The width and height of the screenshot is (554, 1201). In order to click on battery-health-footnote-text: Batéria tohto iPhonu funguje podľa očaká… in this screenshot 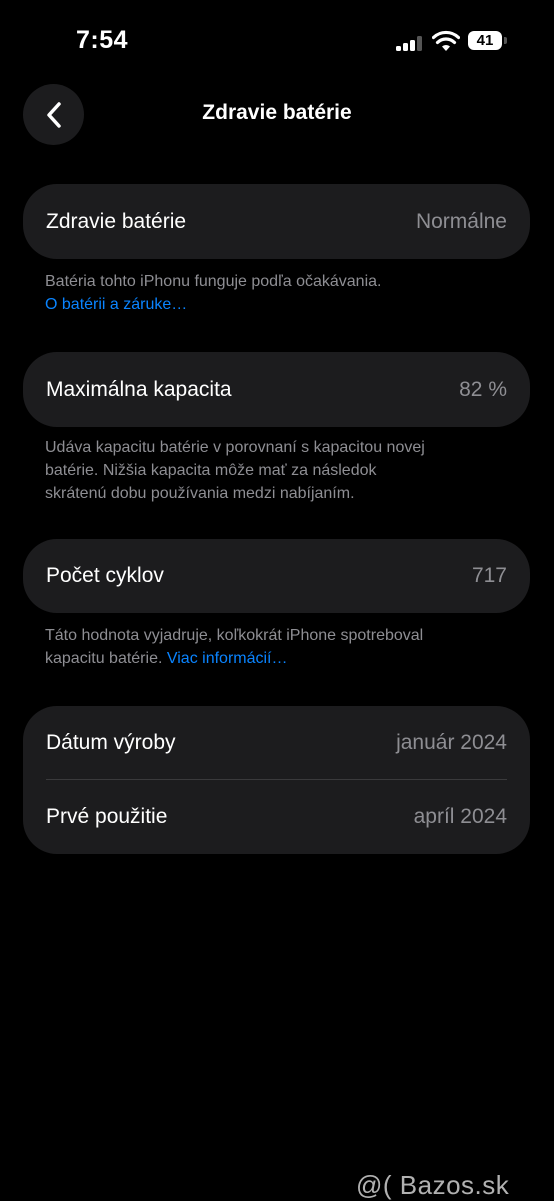, I will do `click(213, 281)`.